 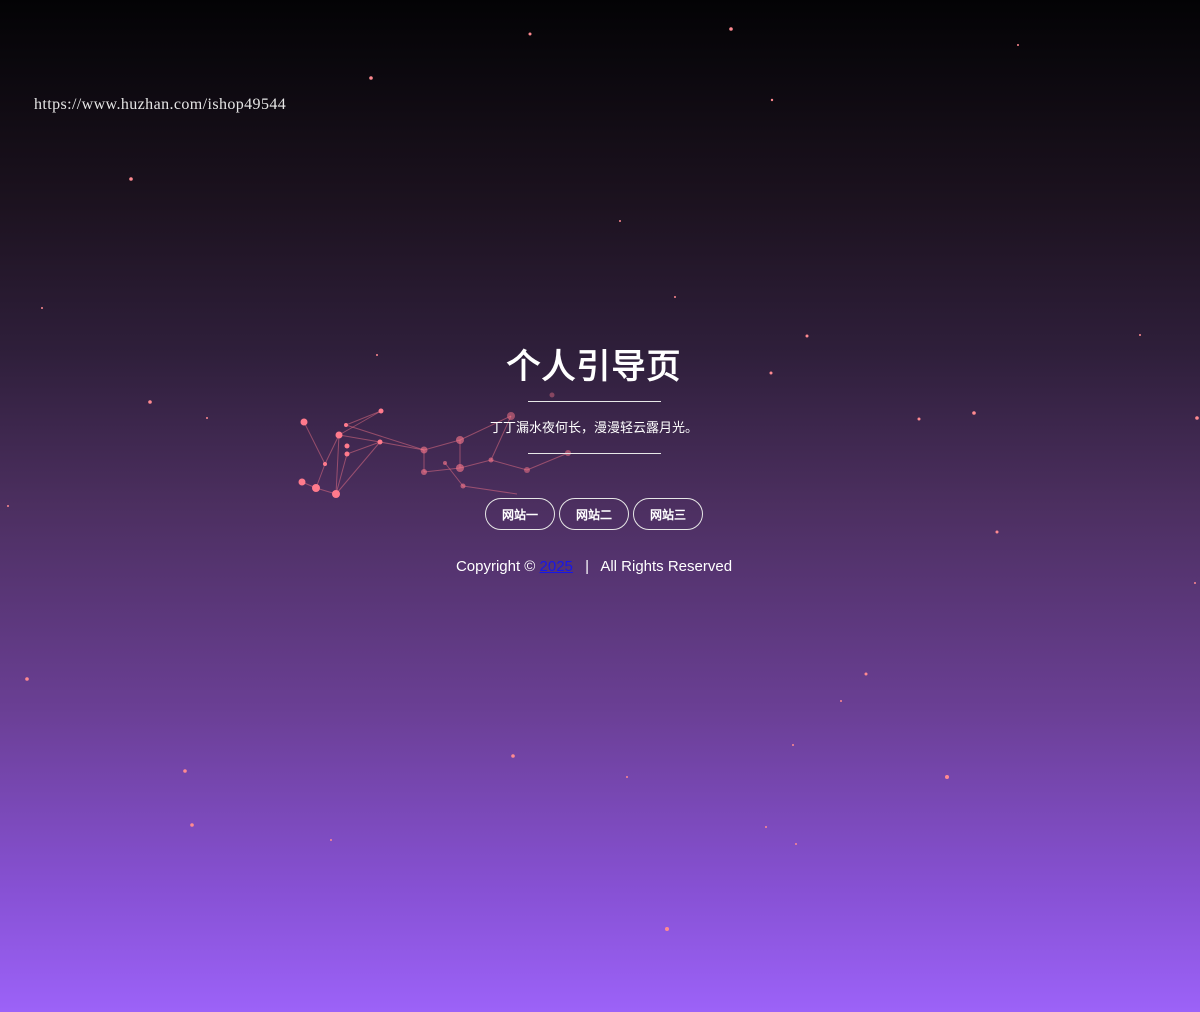 I want to click on site-button-1: 网站一, so click(x=520, y=514).